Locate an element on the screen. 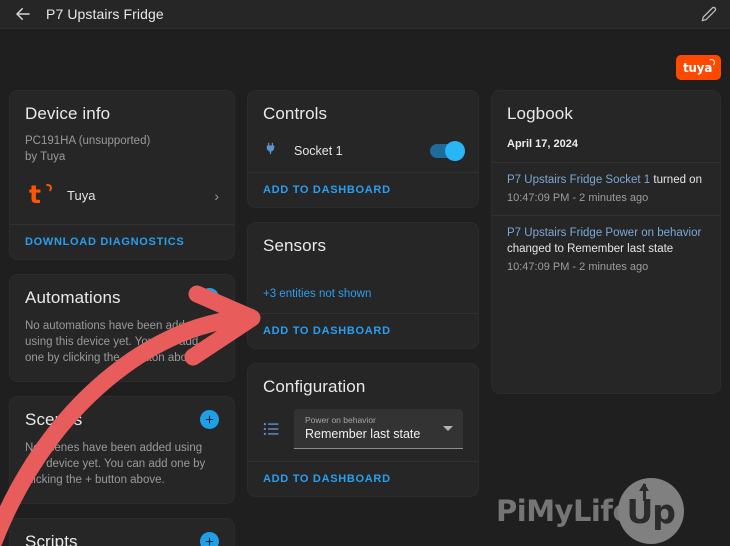 This screenshot has height=546, width=730. sensors-title: Sensors is located at coordinates (295, 245).